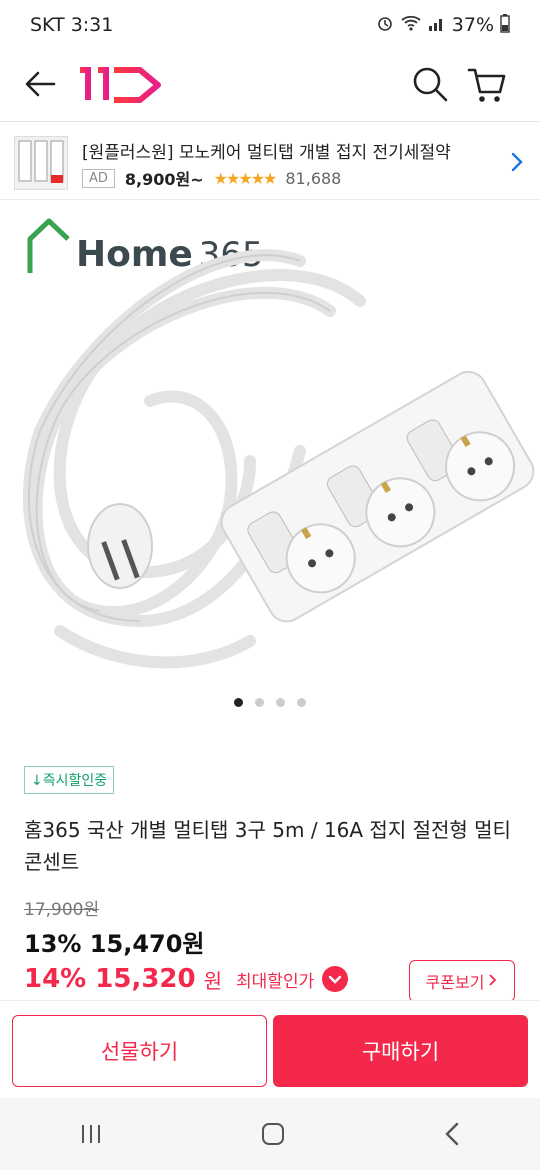 The image size is (540, 1170). I want to click on review-count: 81,688, so click(313, 178).